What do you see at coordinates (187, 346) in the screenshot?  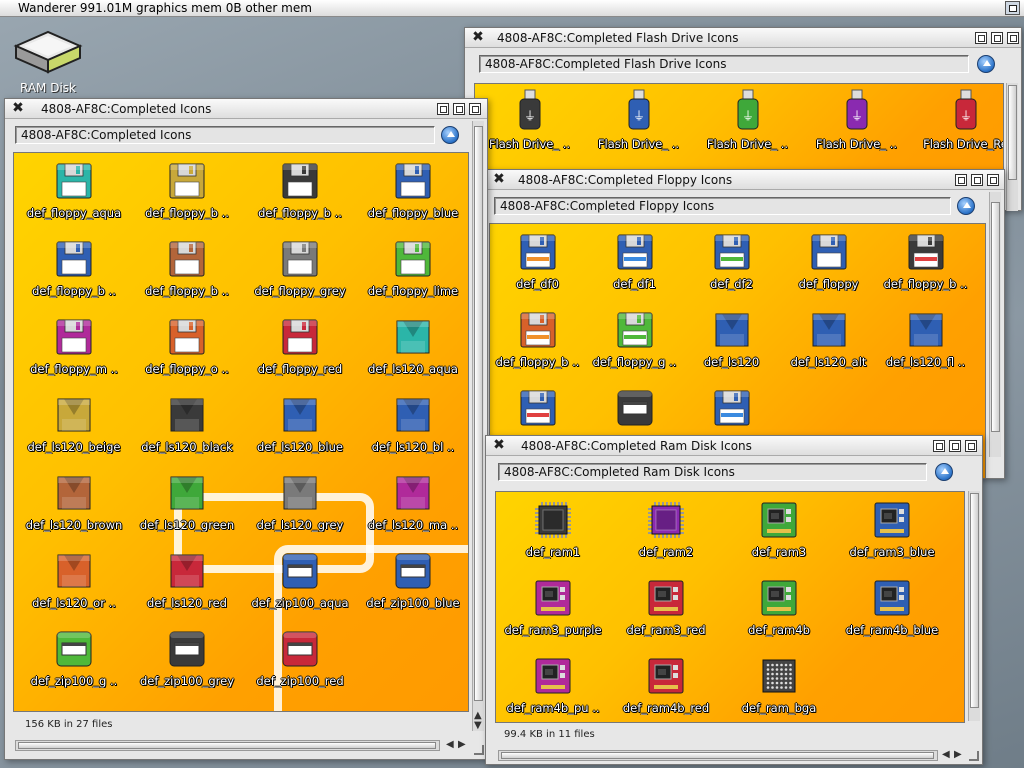 I see `file-icon: def_floppy_o ..` at bounding box center [187, 346].